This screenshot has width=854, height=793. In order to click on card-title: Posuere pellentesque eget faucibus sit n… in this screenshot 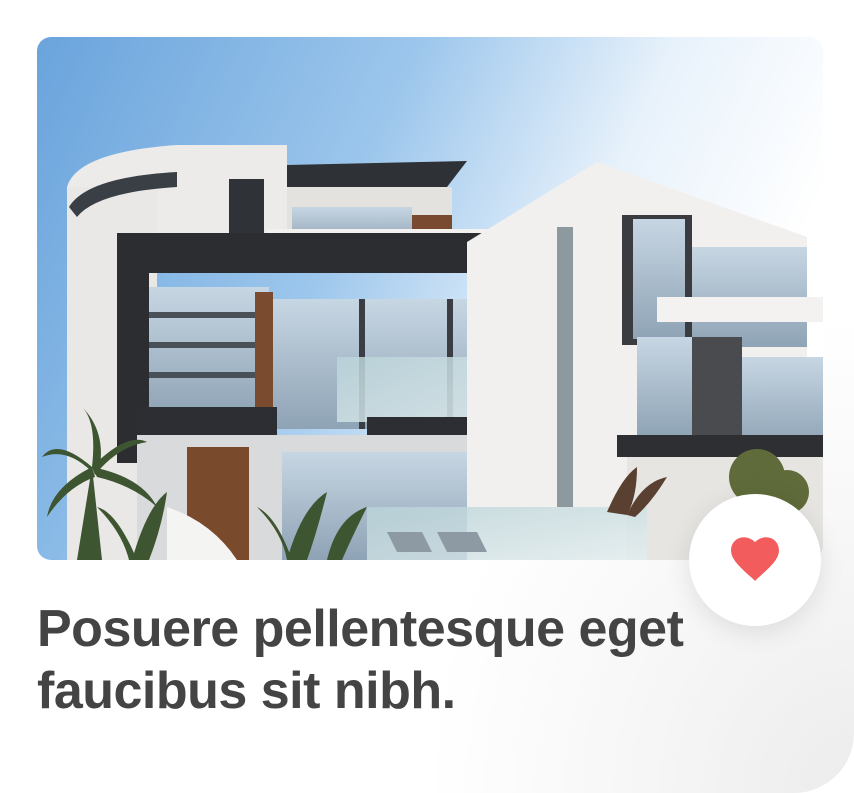, I will do `click(360, 660)`.